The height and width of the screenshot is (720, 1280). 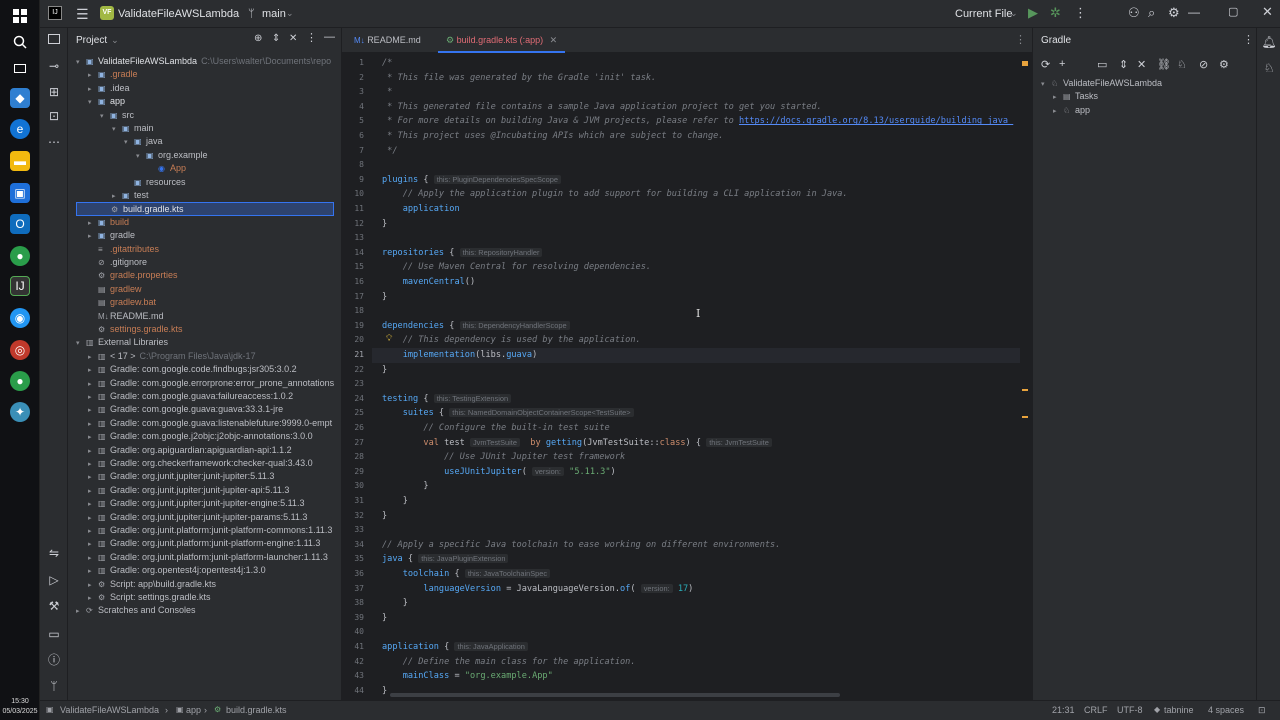 What do you see at coordinates (445, 559) in the screenshot?
I see `code-line: java { this: JavaPluginExtension` at bounding box center [445, 559].